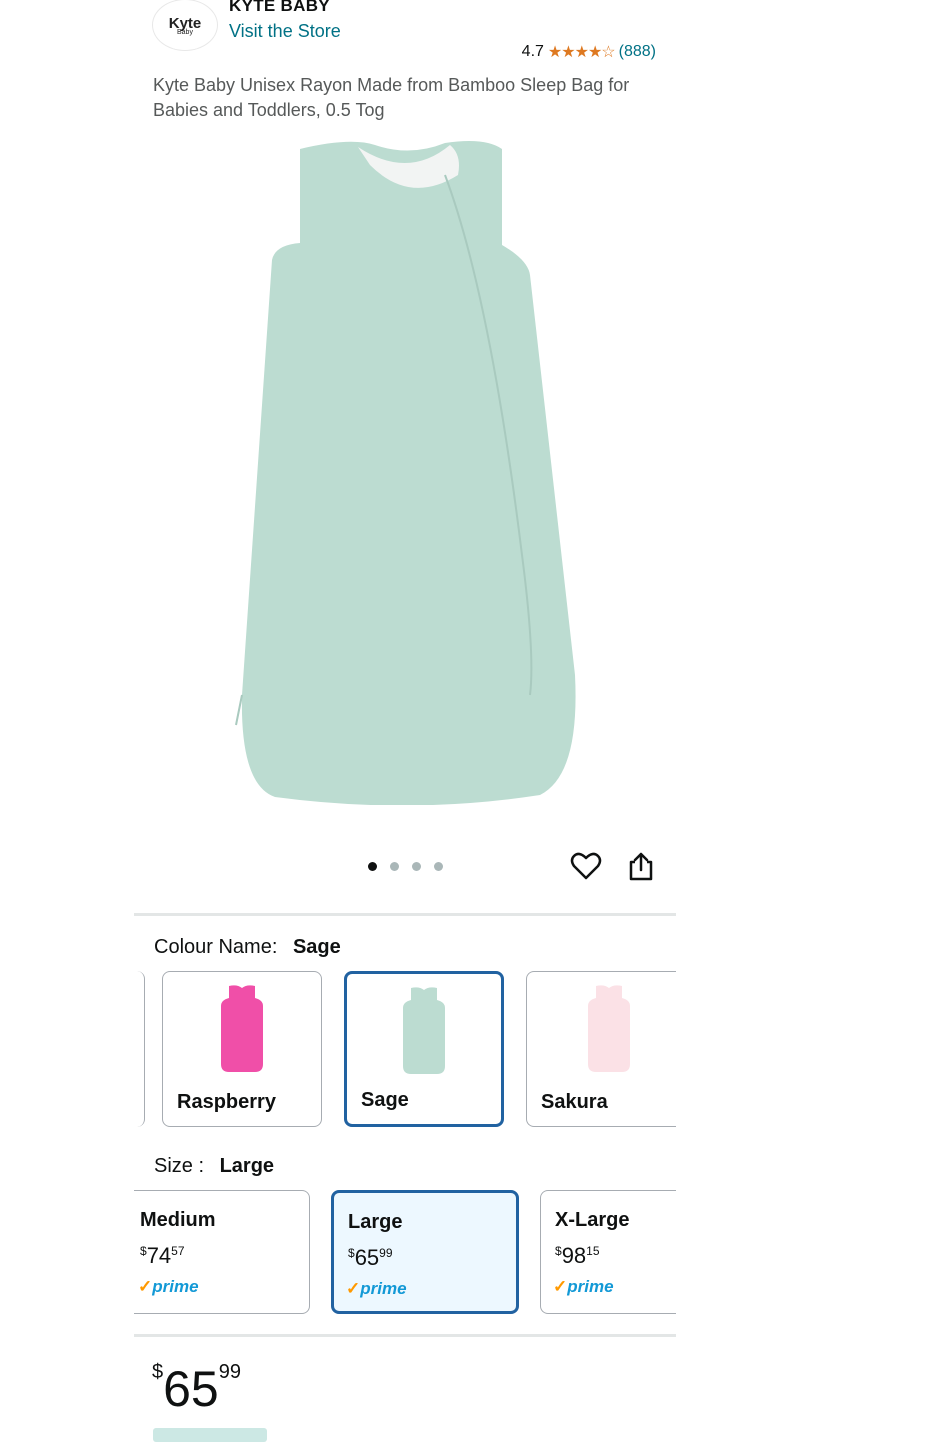 Image resolution: width=943 pixels, height=1442 pixels. What do you see at coordinates (577, 1255) in the screenshot?
I see `size-price: $9815` at bounding box center [577, 1255].